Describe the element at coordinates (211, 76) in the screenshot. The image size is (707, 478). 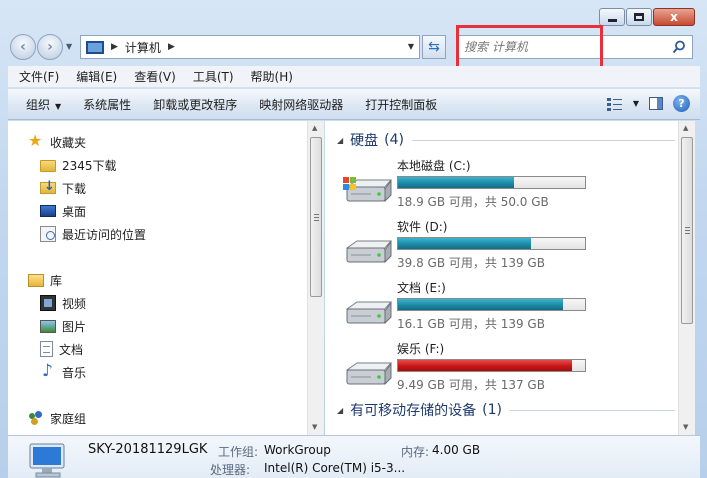
I see `menu-tools: 工具(T)` at that location.